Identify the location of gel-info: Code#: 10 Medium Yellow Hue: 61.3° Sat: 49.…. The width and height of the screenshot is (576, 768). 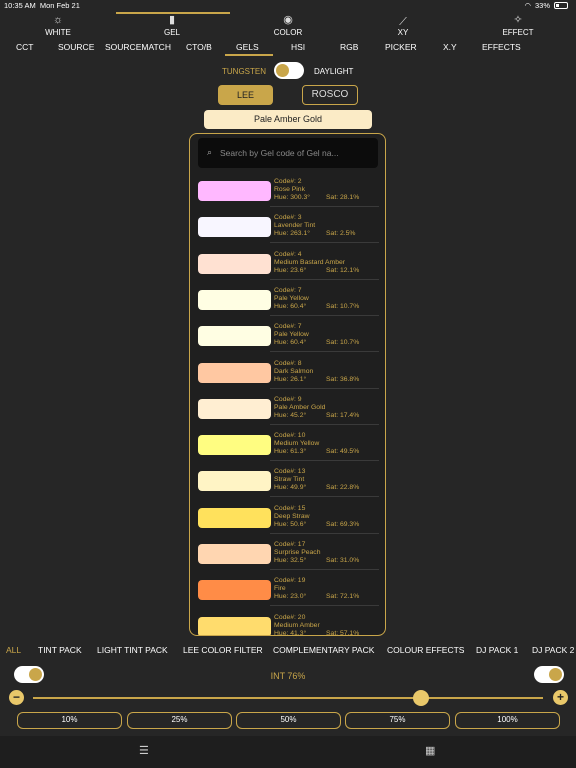
(329, 444).